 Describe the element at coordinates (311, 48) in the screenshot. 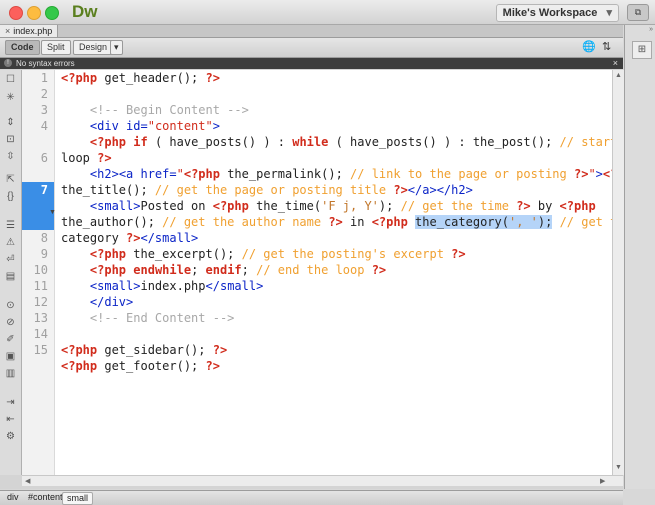

I see `document-toolbar: Code Split Design ▾ 🌐 ⇅` at that location.